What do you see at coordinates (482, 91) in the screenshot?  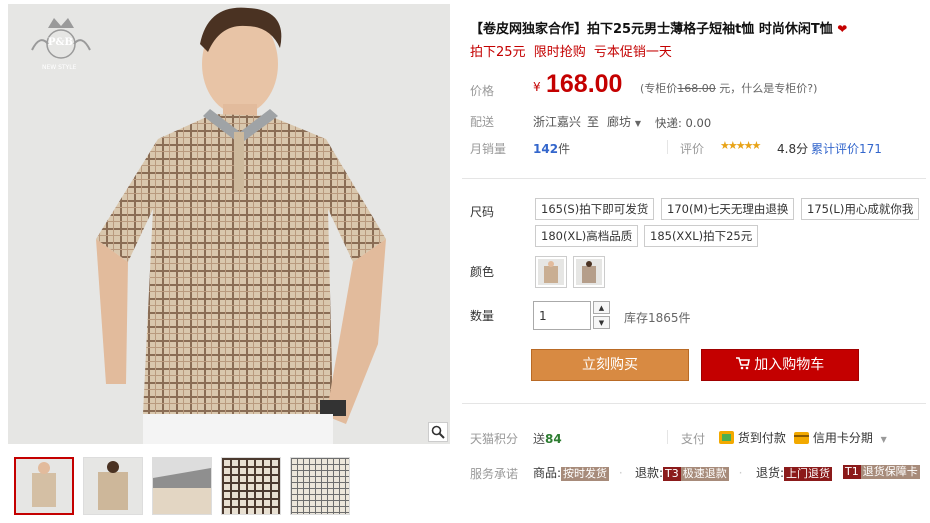 I see `price-label: 价格` at bounding box center [482, 91].